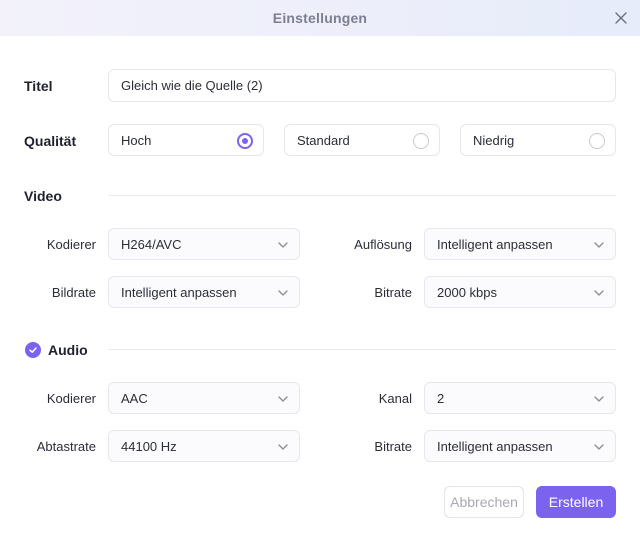  Describe the element at coordinates (393, 292) in the screenshot. I see `video-bitrate-label: Bitrate` at that location.